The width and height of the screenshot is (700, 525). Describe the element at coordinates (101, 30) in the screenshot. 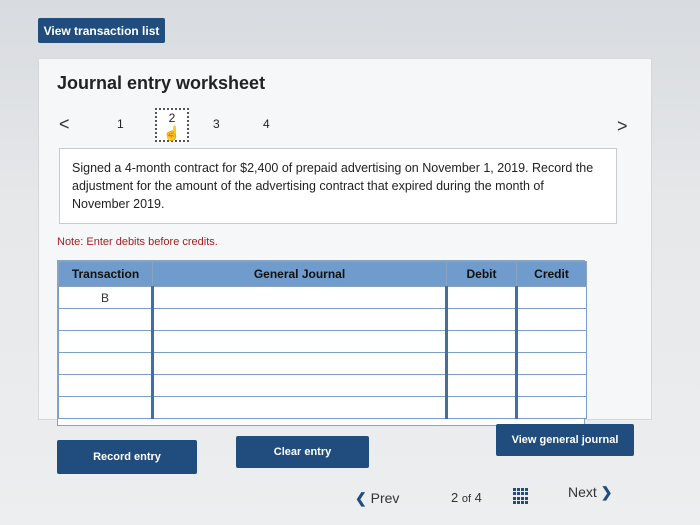

I see `view-transaction-list-button: View transaction list` at that location.